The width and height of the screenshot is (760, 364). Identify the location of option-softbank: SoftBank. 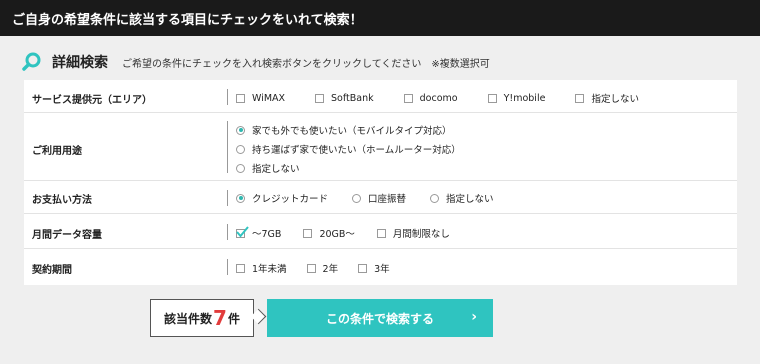
(344, 98).